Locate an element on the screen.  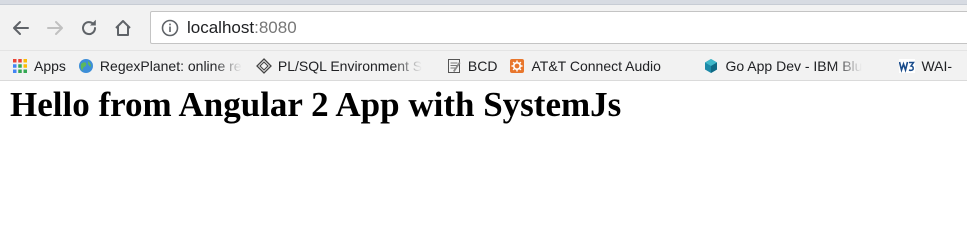
bookmark-label: Go App Dev - IBM Blu is located at coordinates (794, 65).